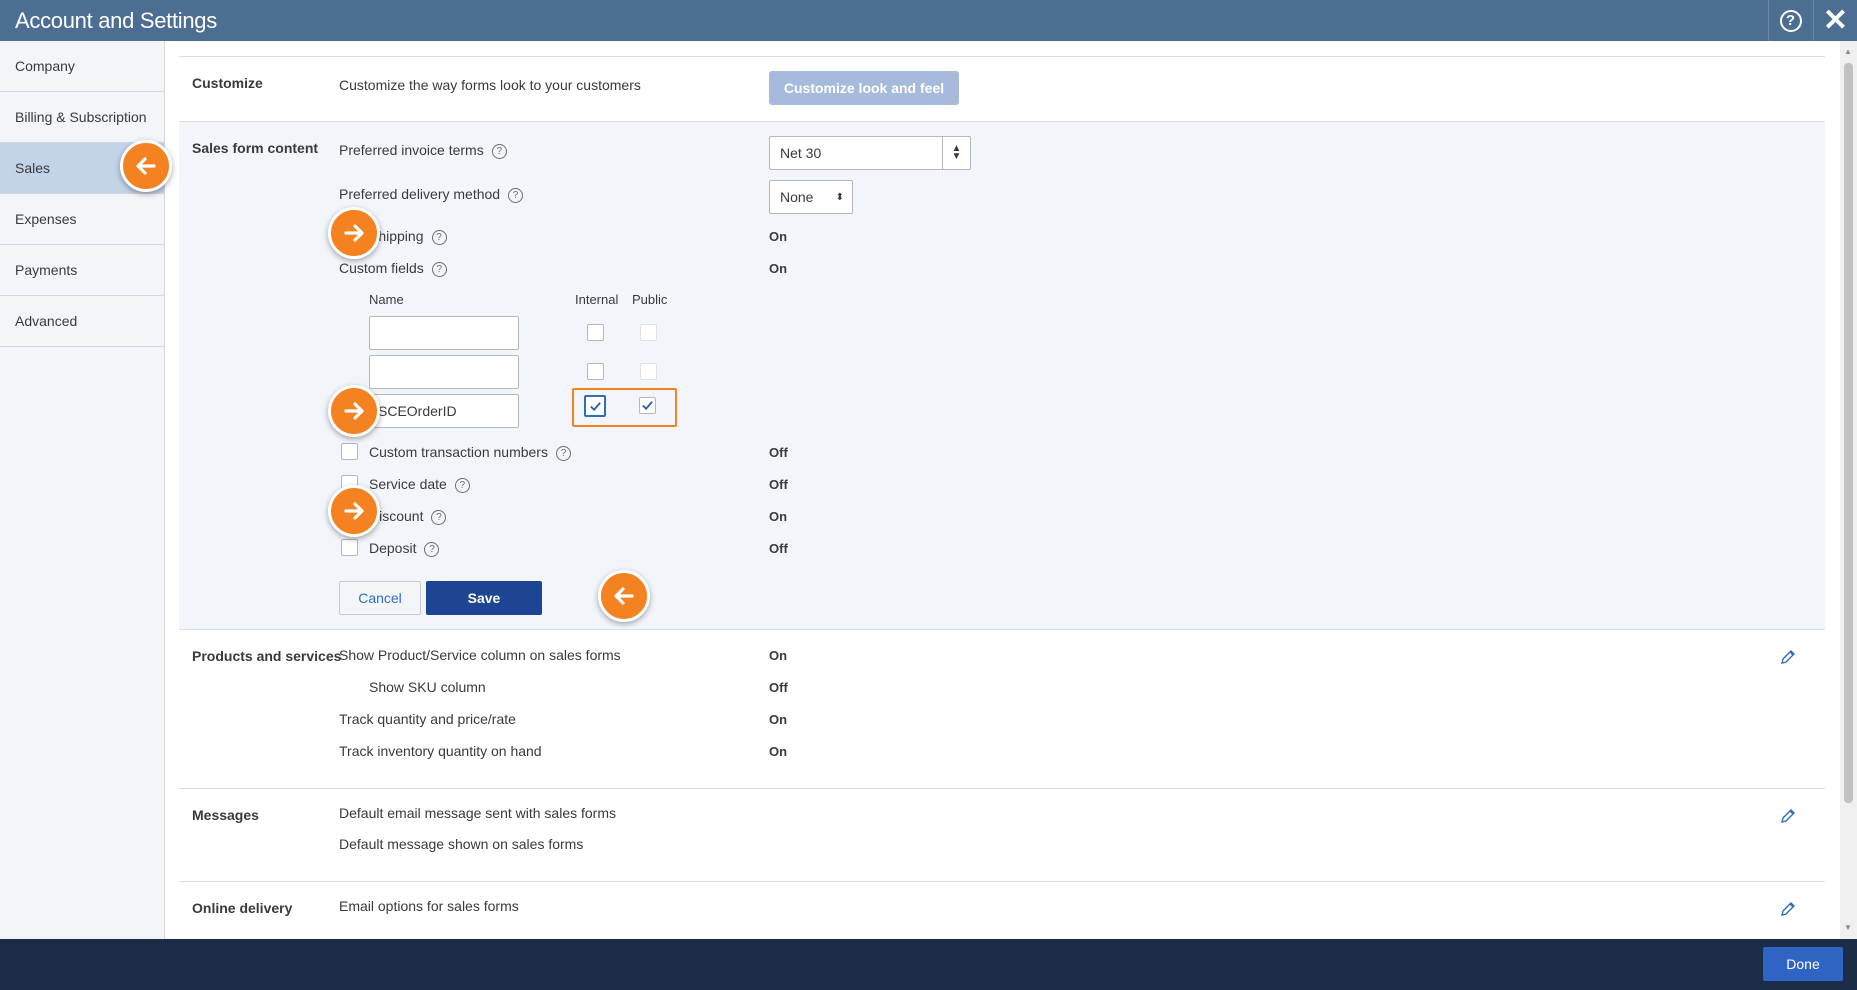  I want to click on deposit-value: Off, so click(778, 548).